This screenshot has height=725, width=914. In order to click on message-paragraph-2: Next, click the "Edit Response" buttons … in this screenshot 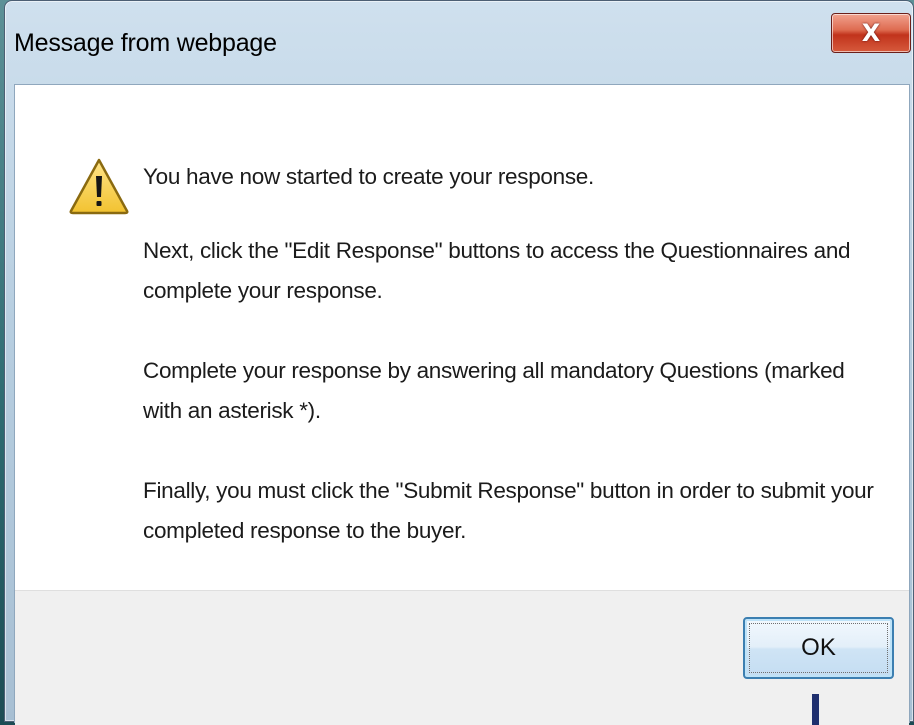, I will do `click(497, 270)`.